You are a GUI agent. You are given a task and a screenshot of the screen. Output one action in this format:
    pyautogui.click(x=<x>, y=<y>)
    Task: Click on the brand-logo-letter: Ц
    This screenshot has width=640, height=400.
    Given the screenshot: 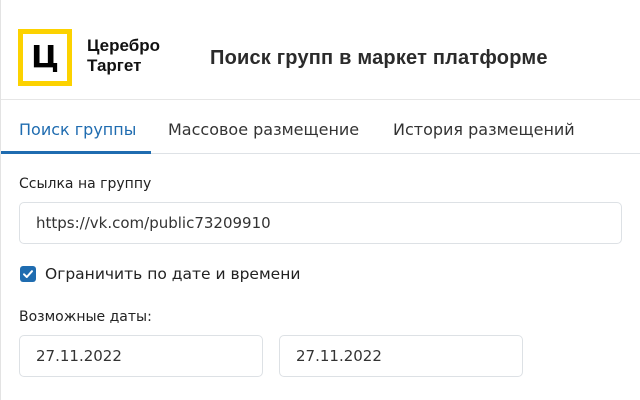 What is the action you would take?
    pyautogui.click(x=45, y=57)
    